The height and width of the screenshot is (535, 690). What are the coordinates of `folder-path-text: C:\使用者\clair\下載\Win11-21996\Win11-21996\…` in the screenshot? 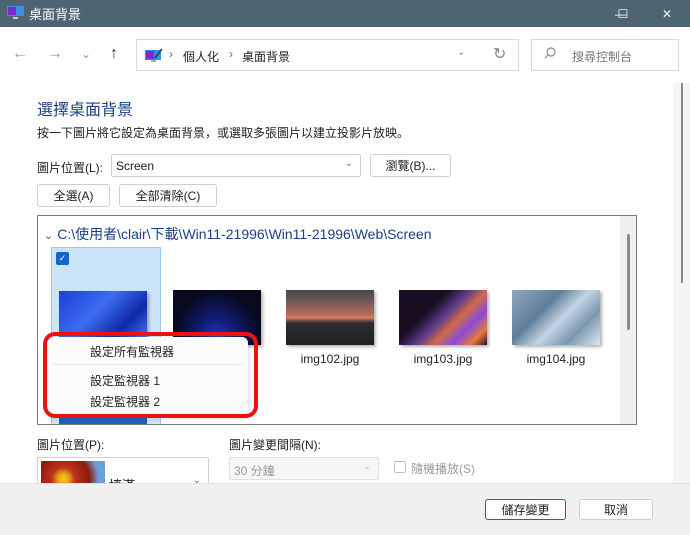 It's located at (244, 234).